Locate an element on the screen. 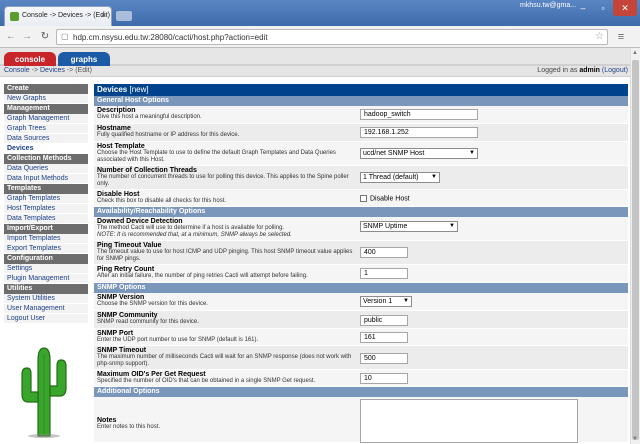  menu-header-import-export: Import/Export is located at coordinates (46, 229).